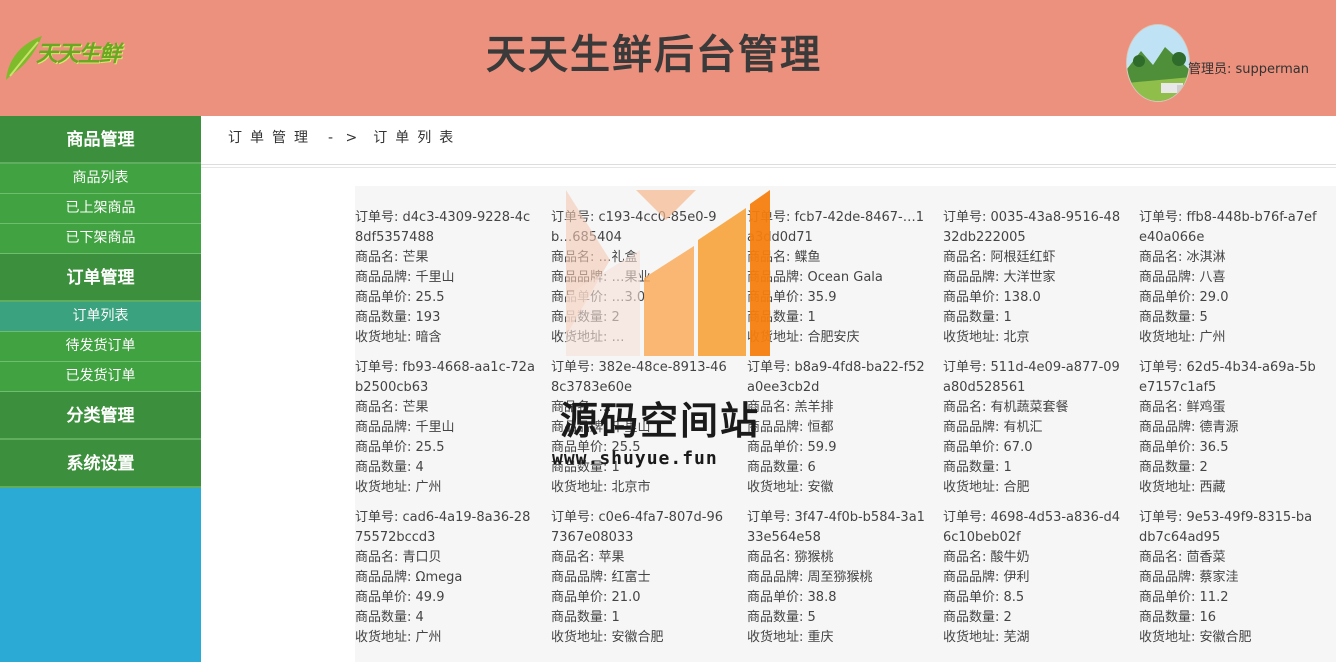 The image size is (1336, 662). What do you see at coordinates (833, 337) in the screenshot?
I see `shipping-address-value: 合肥安庆` at bounding box center [833, 337].